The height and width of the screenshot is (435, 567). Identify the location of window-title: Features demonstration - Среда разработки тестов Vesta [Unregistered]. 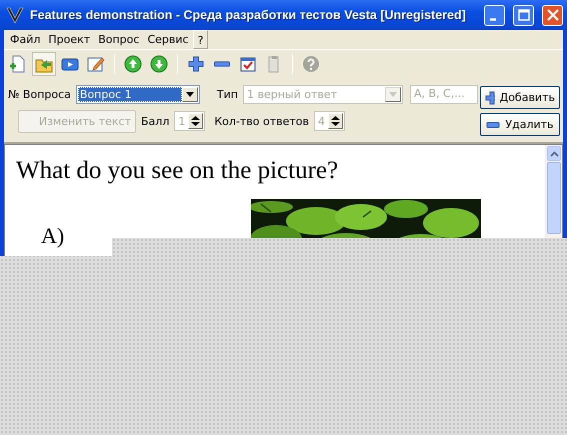
(248, 15).